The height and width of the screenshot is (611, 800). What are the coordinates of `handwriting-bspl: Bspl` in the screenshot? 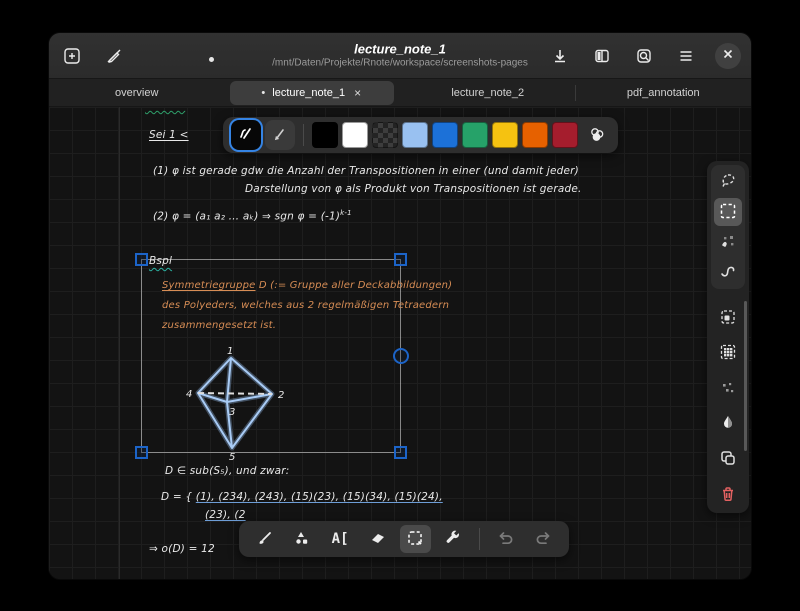 It's located at (161, 261).